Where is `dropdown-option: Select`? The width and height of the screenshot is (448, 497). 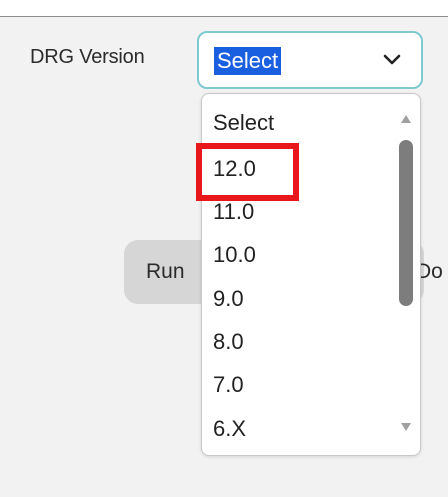 dropdown-option: Select is located at coordinates (243, 123).